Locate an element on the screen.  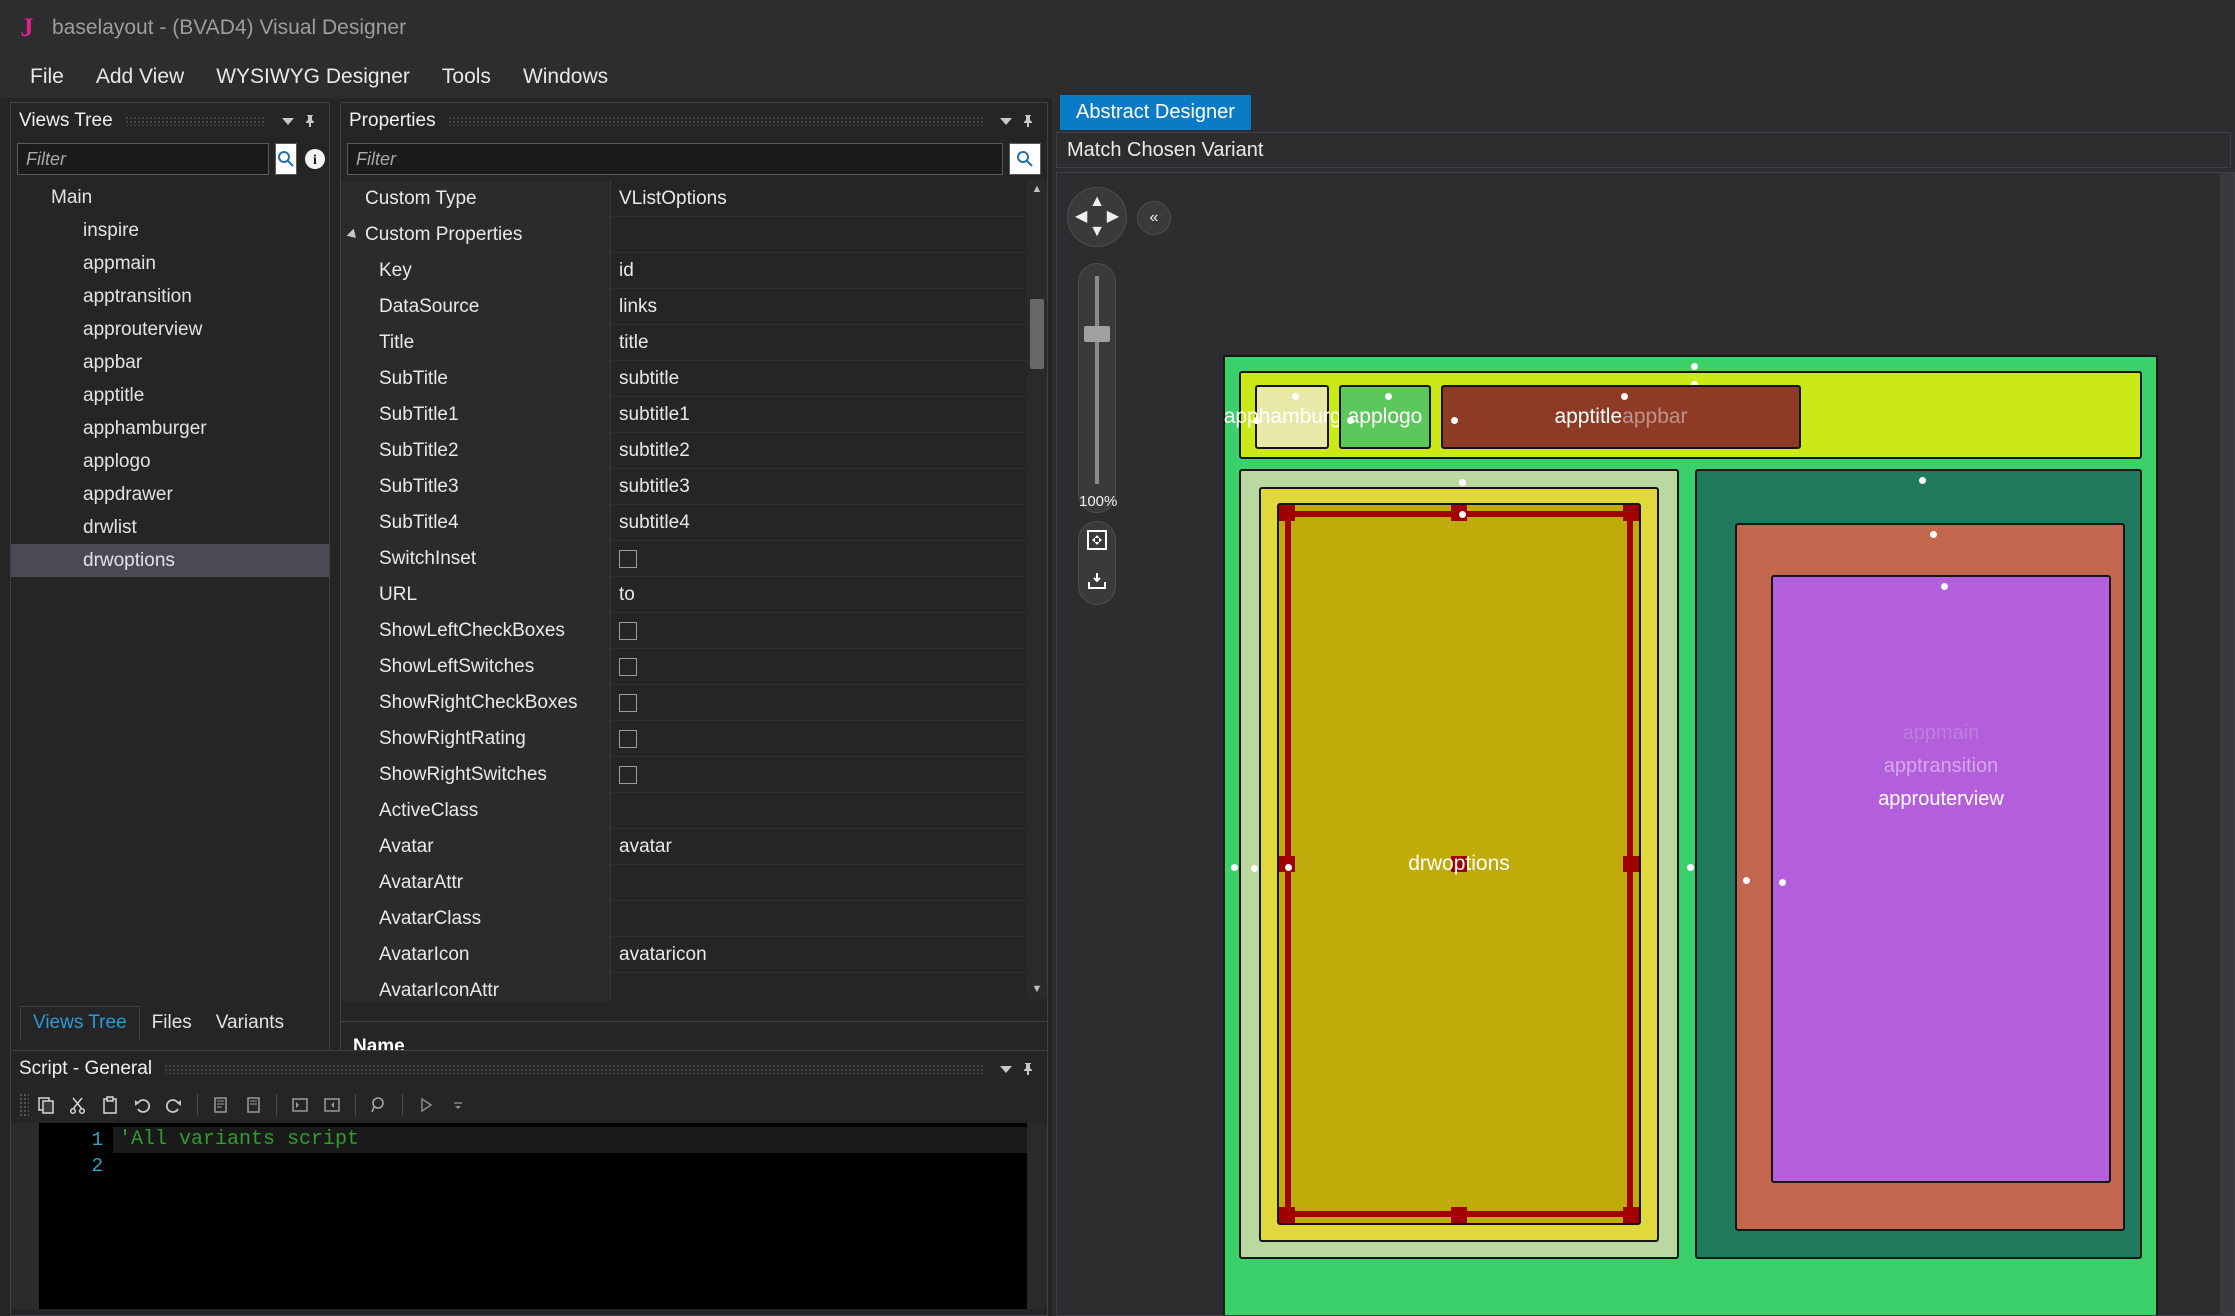
property-value: avatar is located at coordinates (816, 846).